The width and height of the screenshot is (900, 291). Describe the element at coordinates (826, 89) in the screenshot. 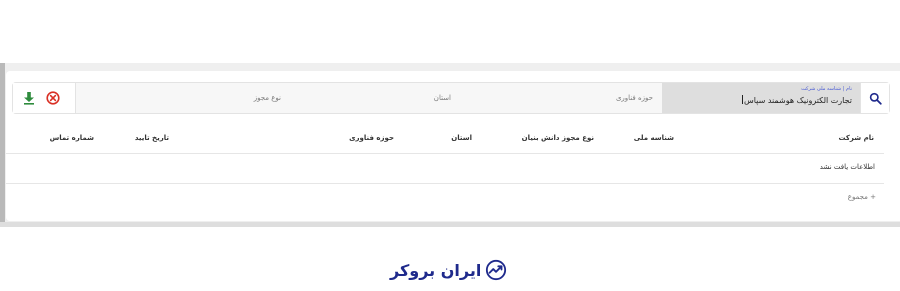

I see `company-input-label: نام | شناسه ملی شرکت` at that location.